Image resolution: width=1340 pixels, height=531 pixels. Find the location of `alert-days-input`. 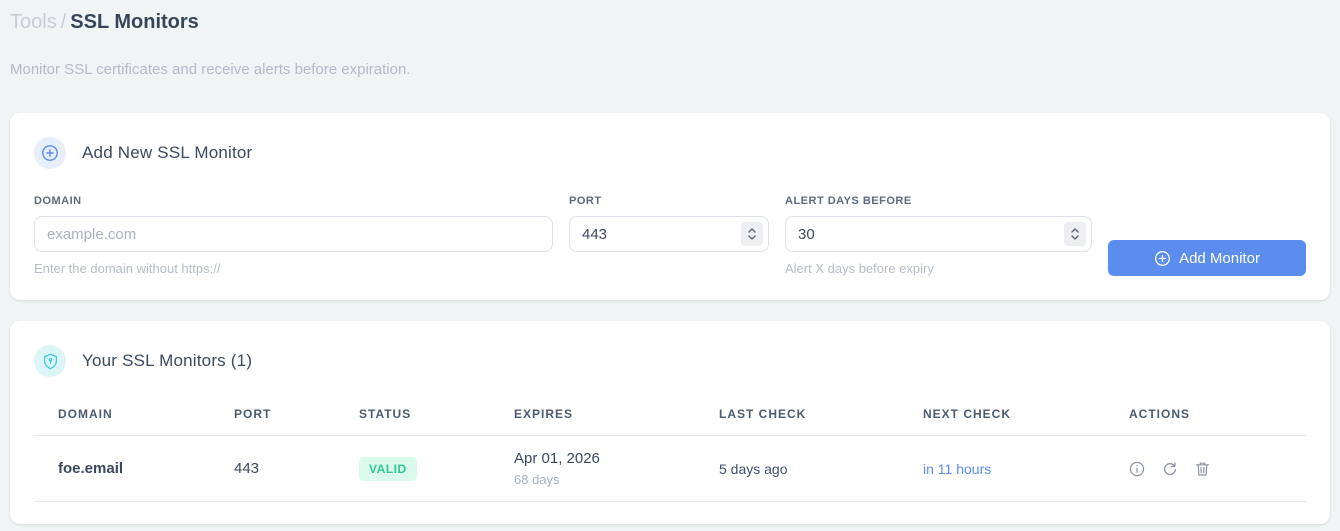

alert-days-input is located at coordinates (938, 234).